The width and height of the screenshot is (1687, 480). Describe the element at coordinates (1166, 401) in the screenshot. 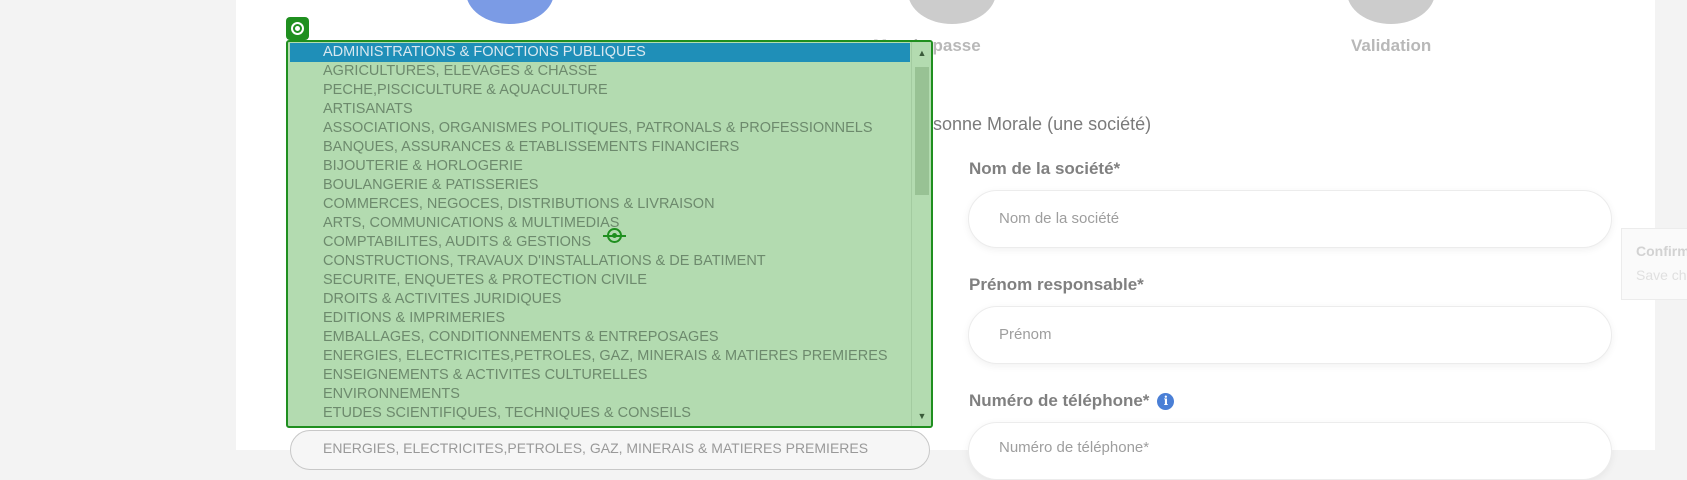

I see `info-icon: i` at that location.